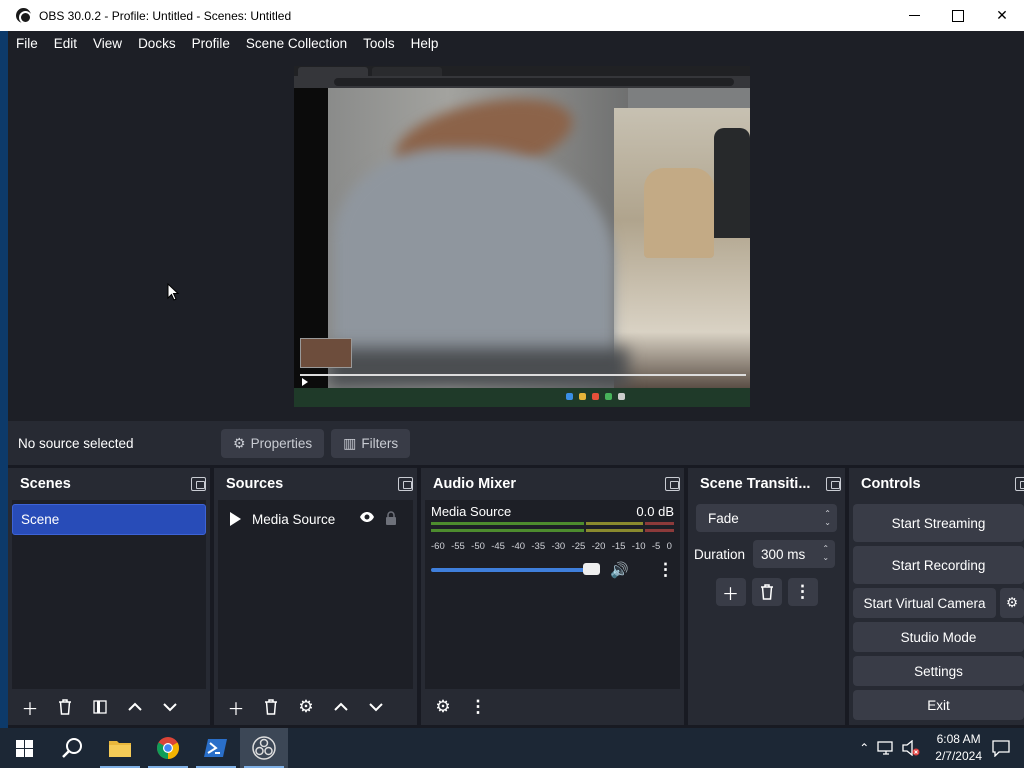  What do you see at coordinates (120, 748) in the screenshot?
I see `file-explorer-taskbar-button` at bounding box center [120, 748].